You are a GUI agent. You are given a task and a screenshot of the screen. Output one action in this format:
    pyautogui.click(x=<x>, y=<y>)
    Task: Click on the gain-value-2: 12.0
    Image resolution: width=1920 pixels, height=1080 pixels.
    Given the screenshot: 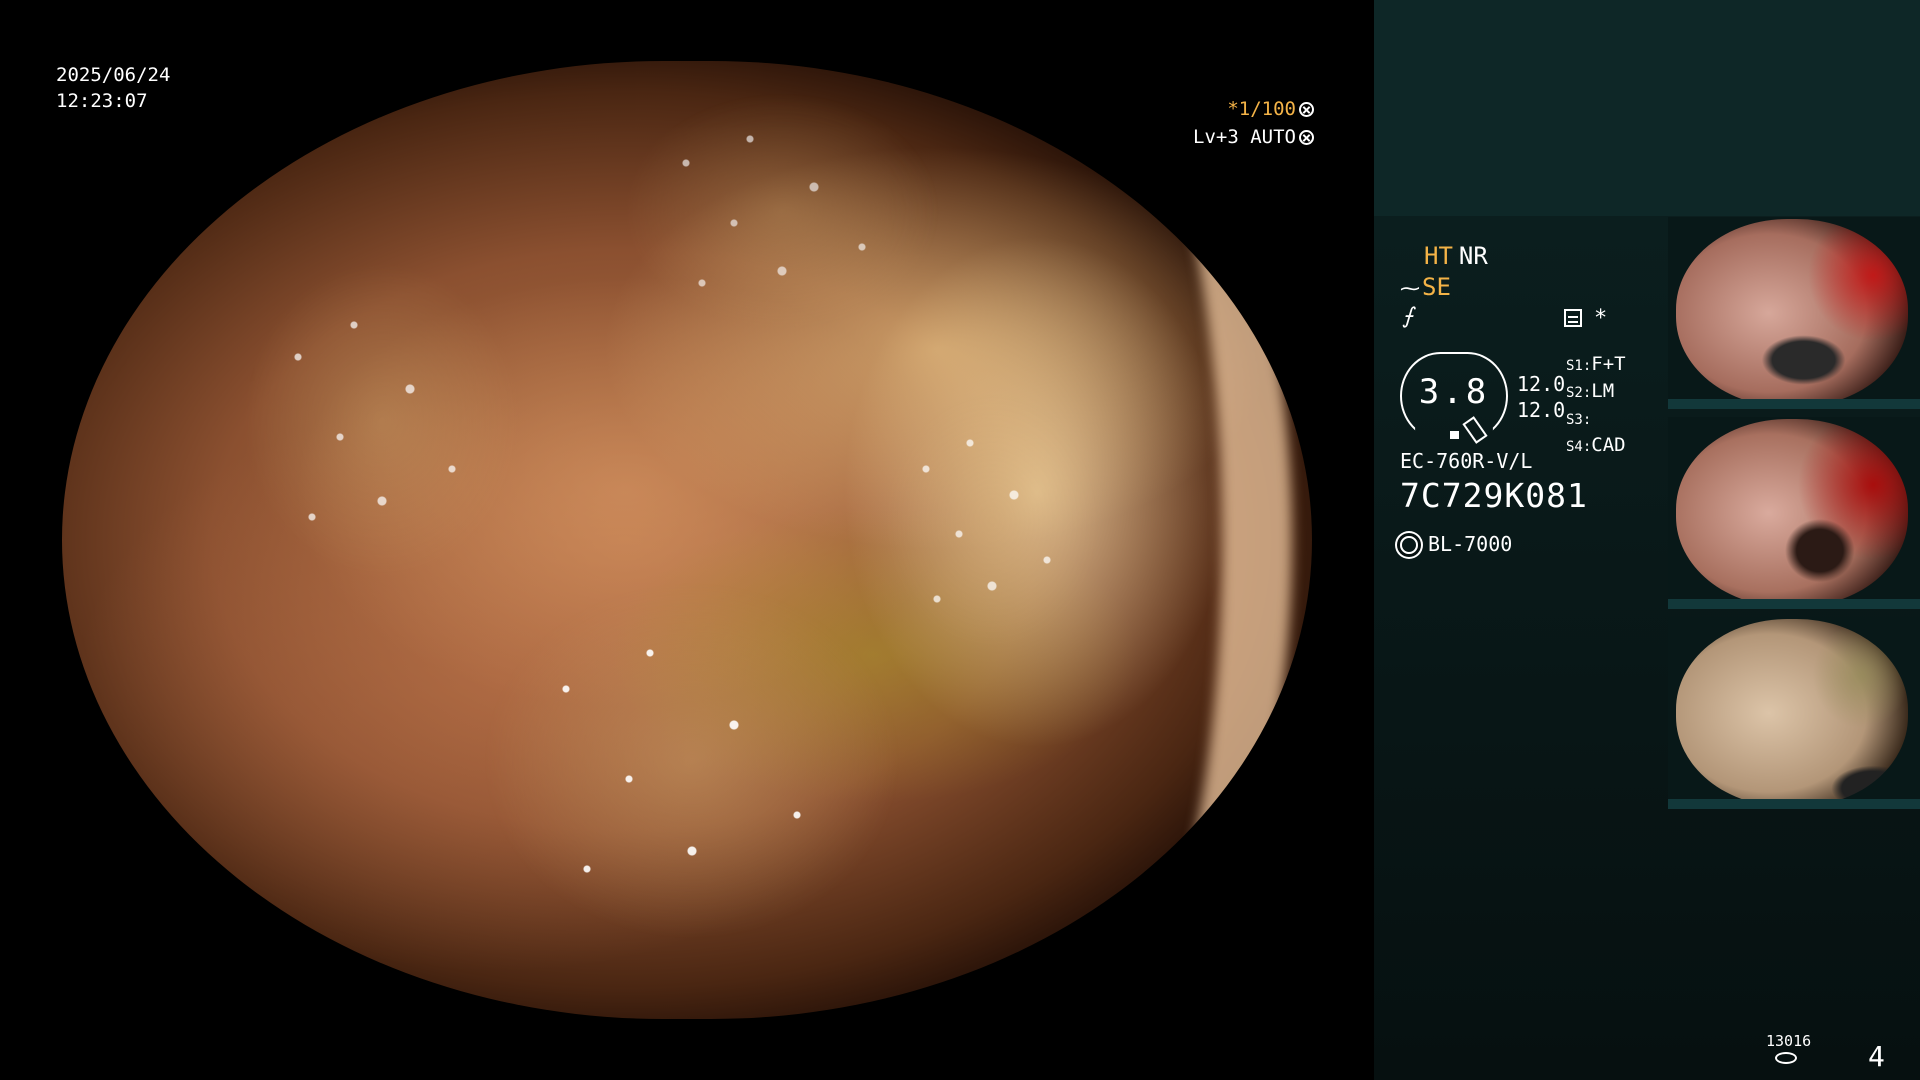 What is the action you would take?
    pyautogui.click(x=1541, y=410)
    